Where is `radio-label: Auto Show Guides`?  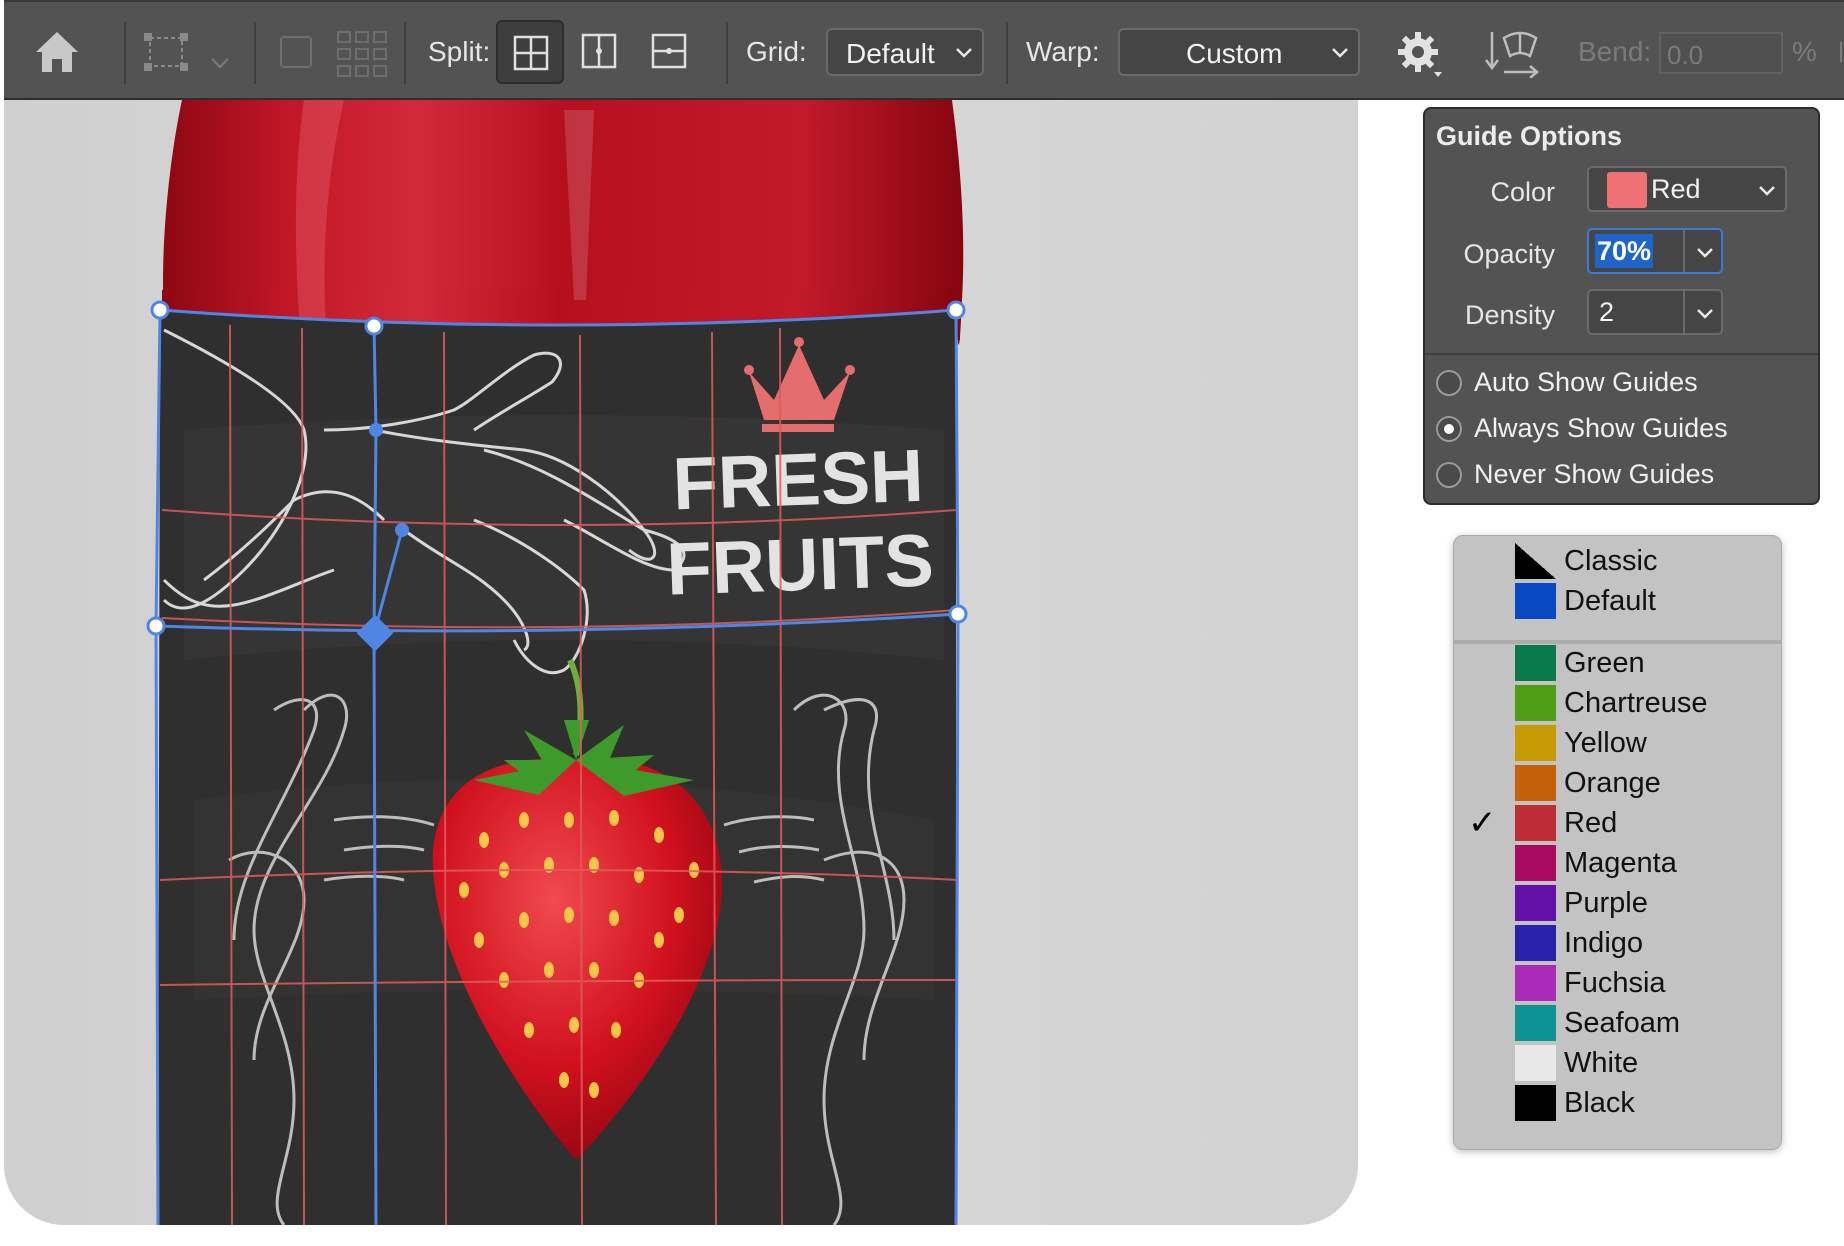 radio-label: Auto Show Guides is located at coordinates (1586, 382).